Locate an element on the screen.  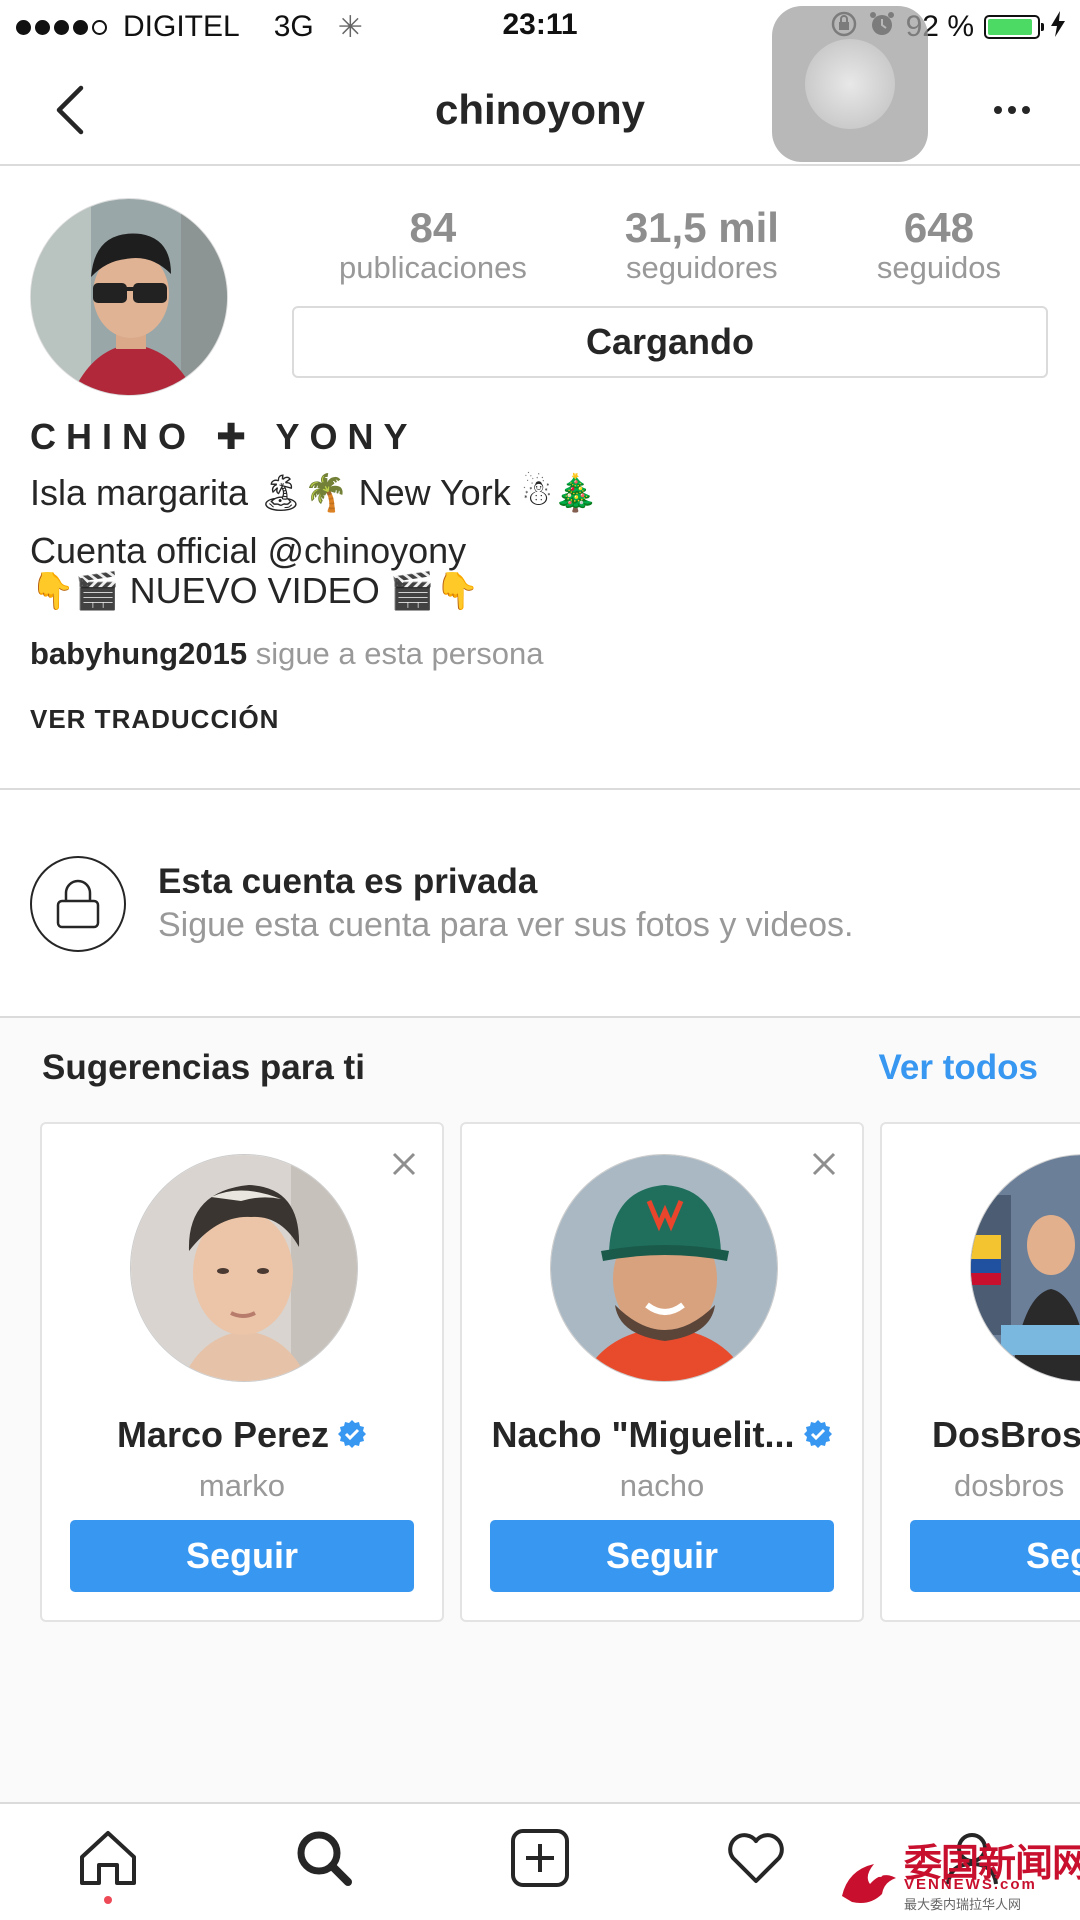
activity-dot is located at coordinates (108, 1900).